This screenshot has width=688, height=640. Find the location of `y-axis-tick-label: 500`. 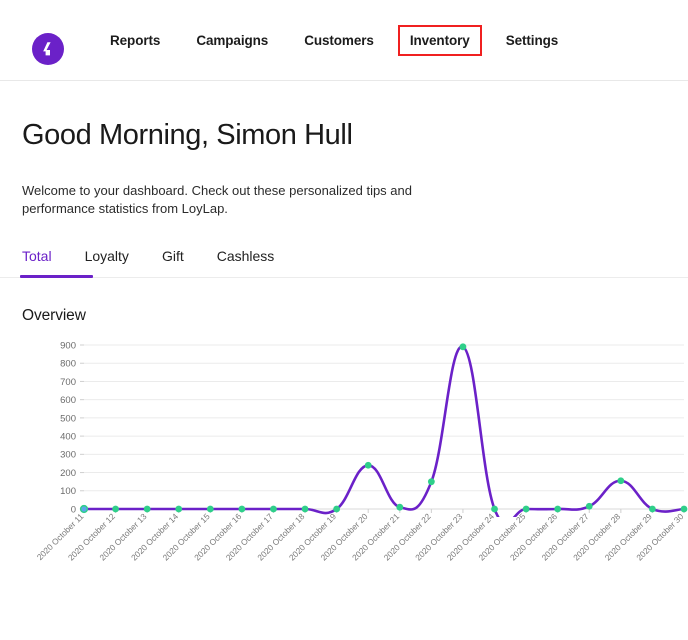

y-axis-tick-label: 500 is located at coordinates (68, 418).